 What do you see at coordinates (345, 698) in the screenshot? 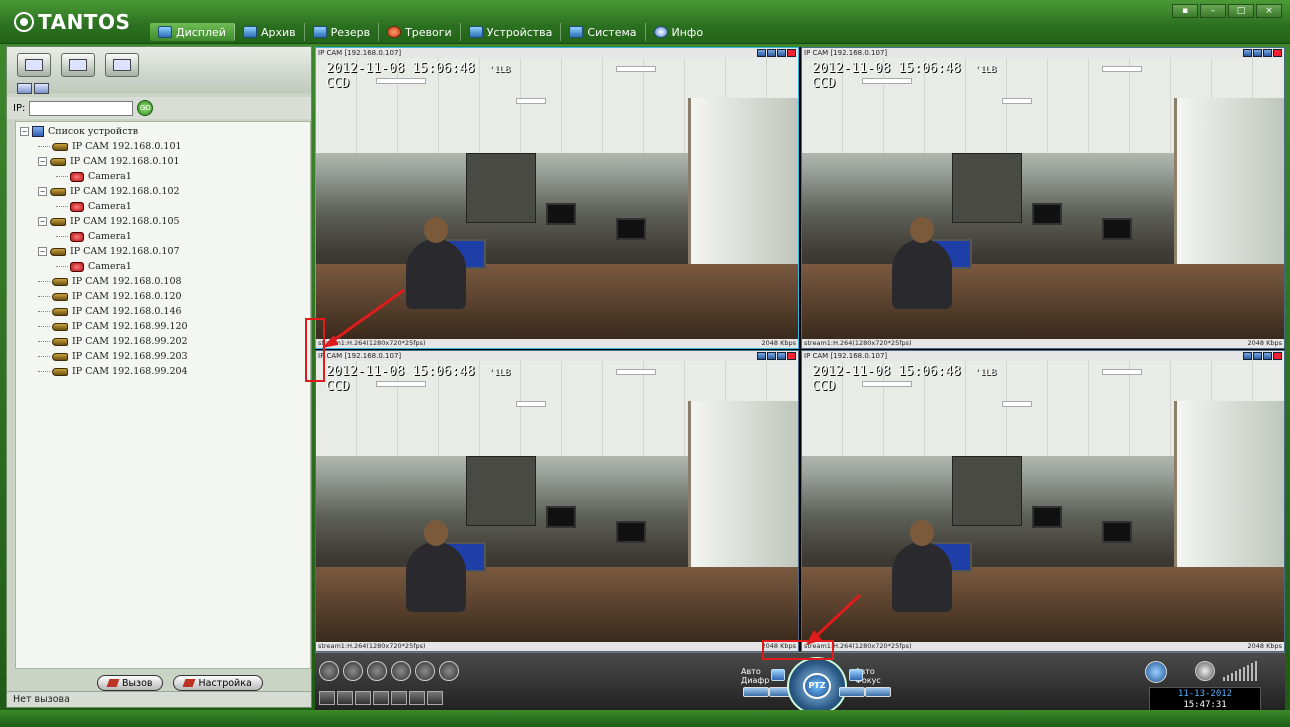
I see `layout-4-icon` at bounding box center [345, 698].